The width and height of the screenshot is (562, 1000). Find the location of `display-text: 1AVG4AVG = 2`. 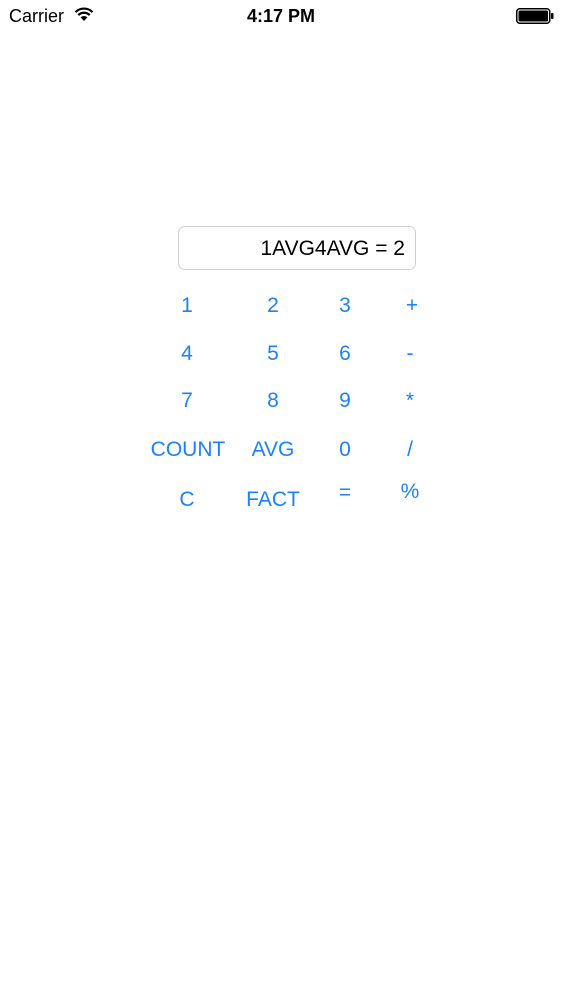

display-text: 1AVG4AVG = 2 is located at coordinates (332, 248).